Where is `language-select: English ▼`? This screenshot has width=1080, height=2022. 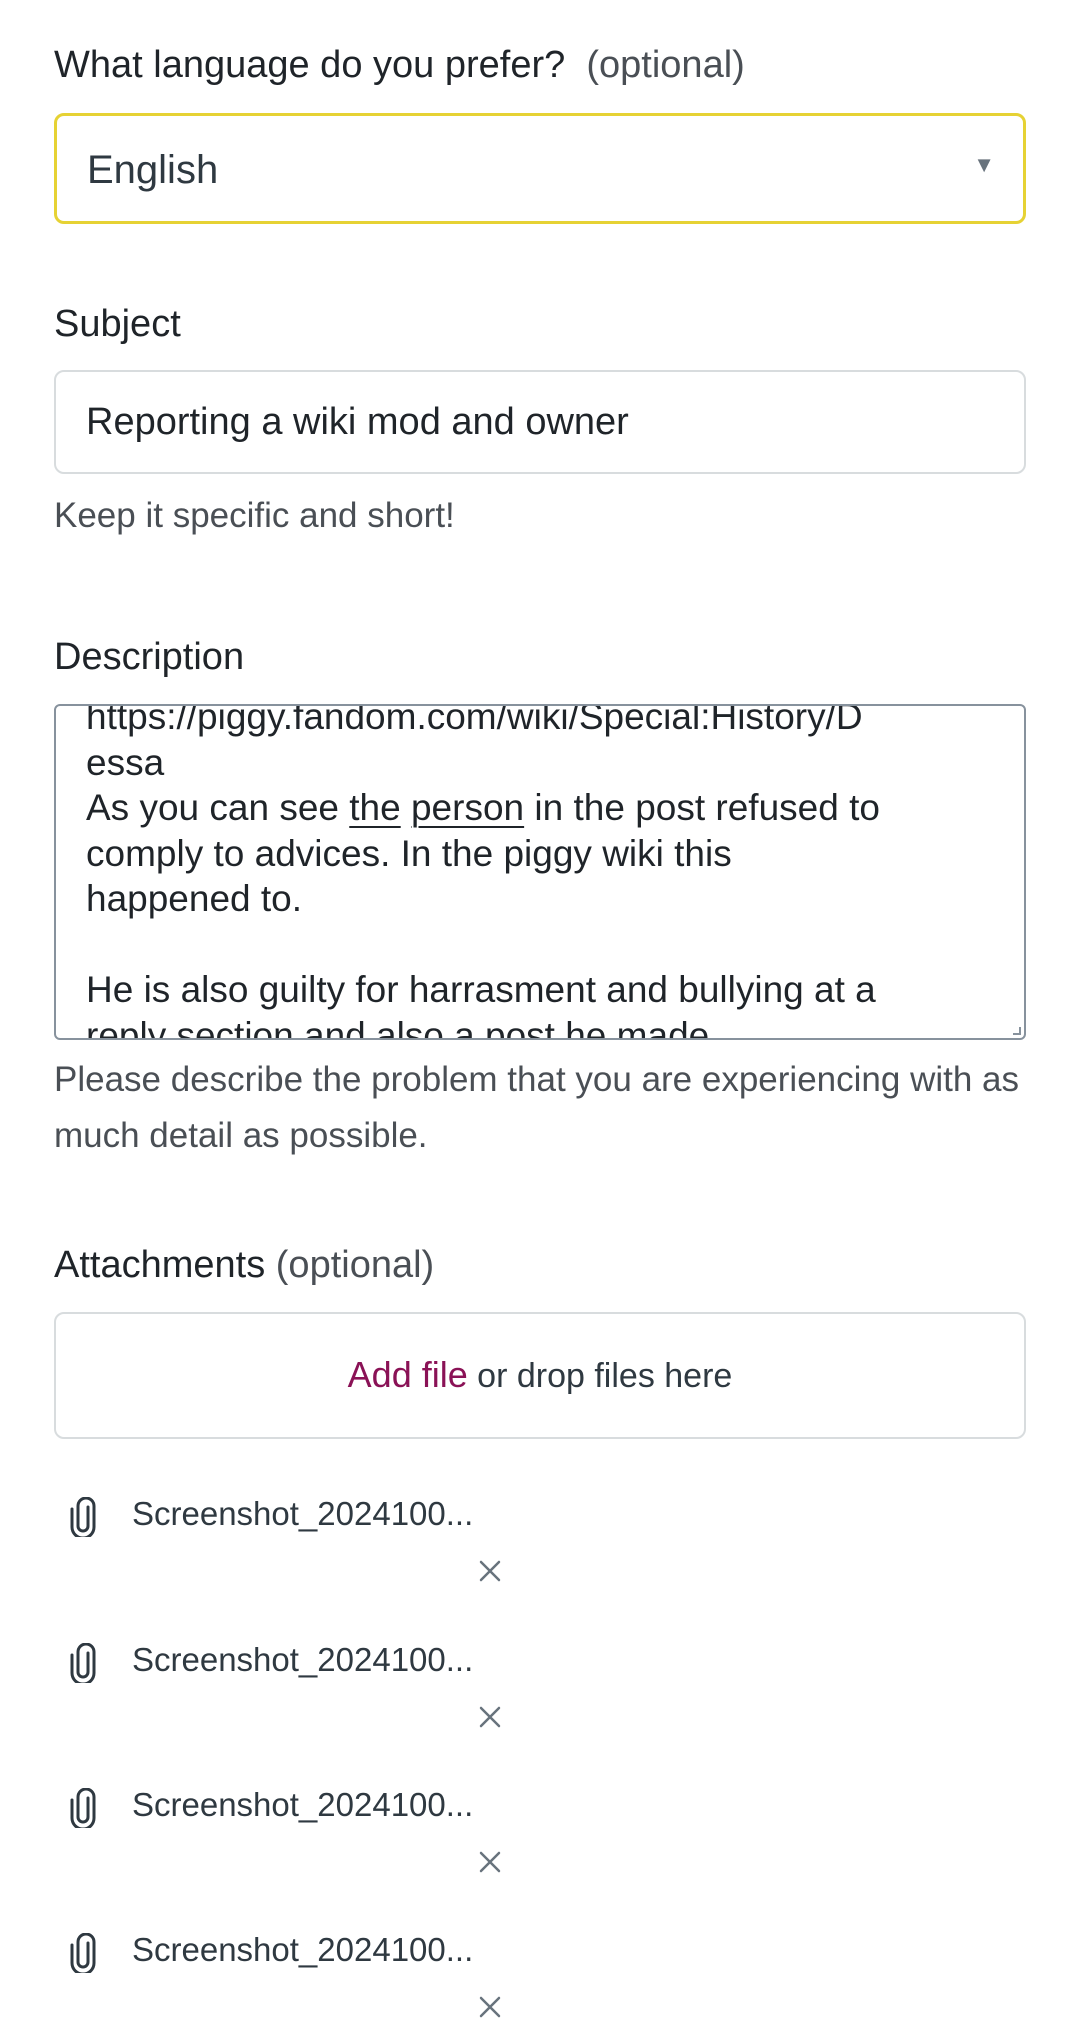
language-select: English ▼ is located at coordinates (540, 168).